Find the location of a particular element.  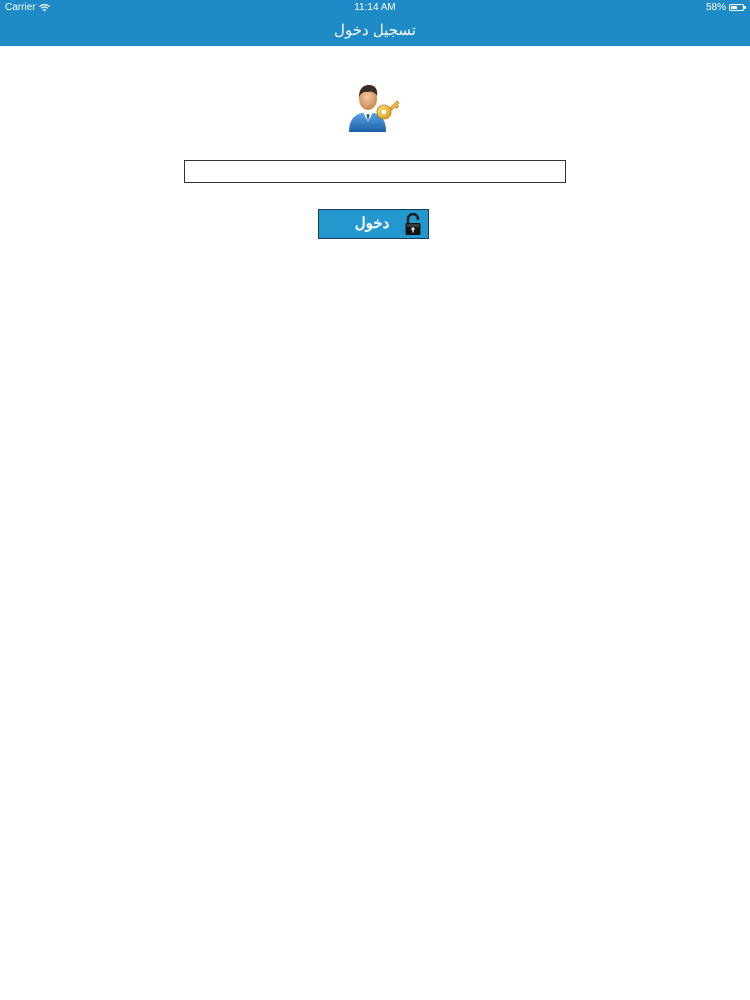

user-key-icon is located at coordinates (374, 108).